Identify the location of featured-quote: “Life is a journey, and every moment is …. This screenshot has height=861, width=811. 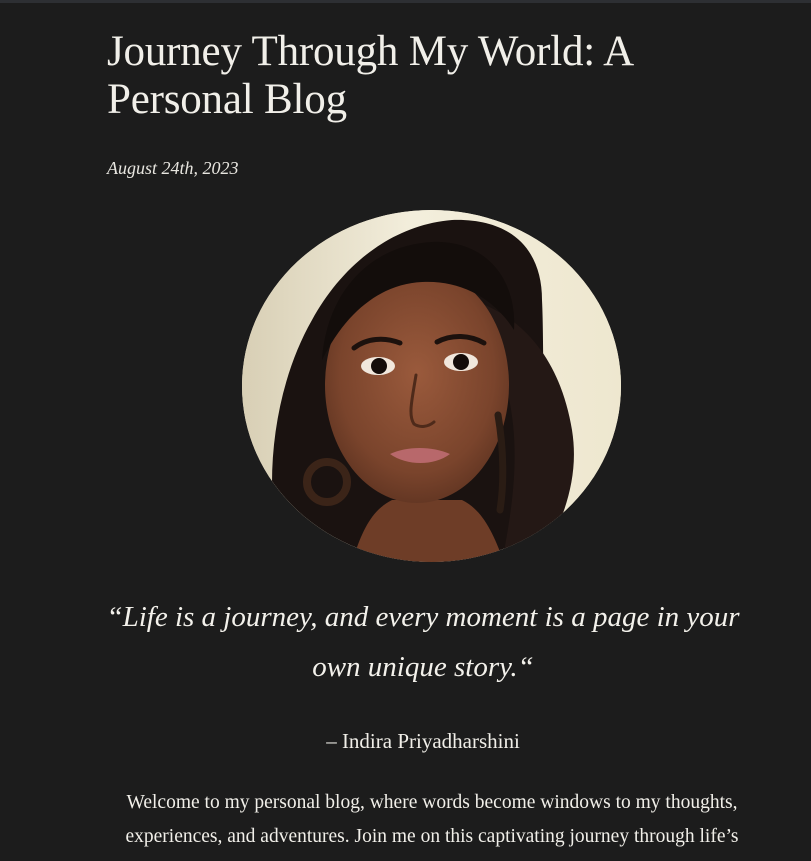
(423, 642).